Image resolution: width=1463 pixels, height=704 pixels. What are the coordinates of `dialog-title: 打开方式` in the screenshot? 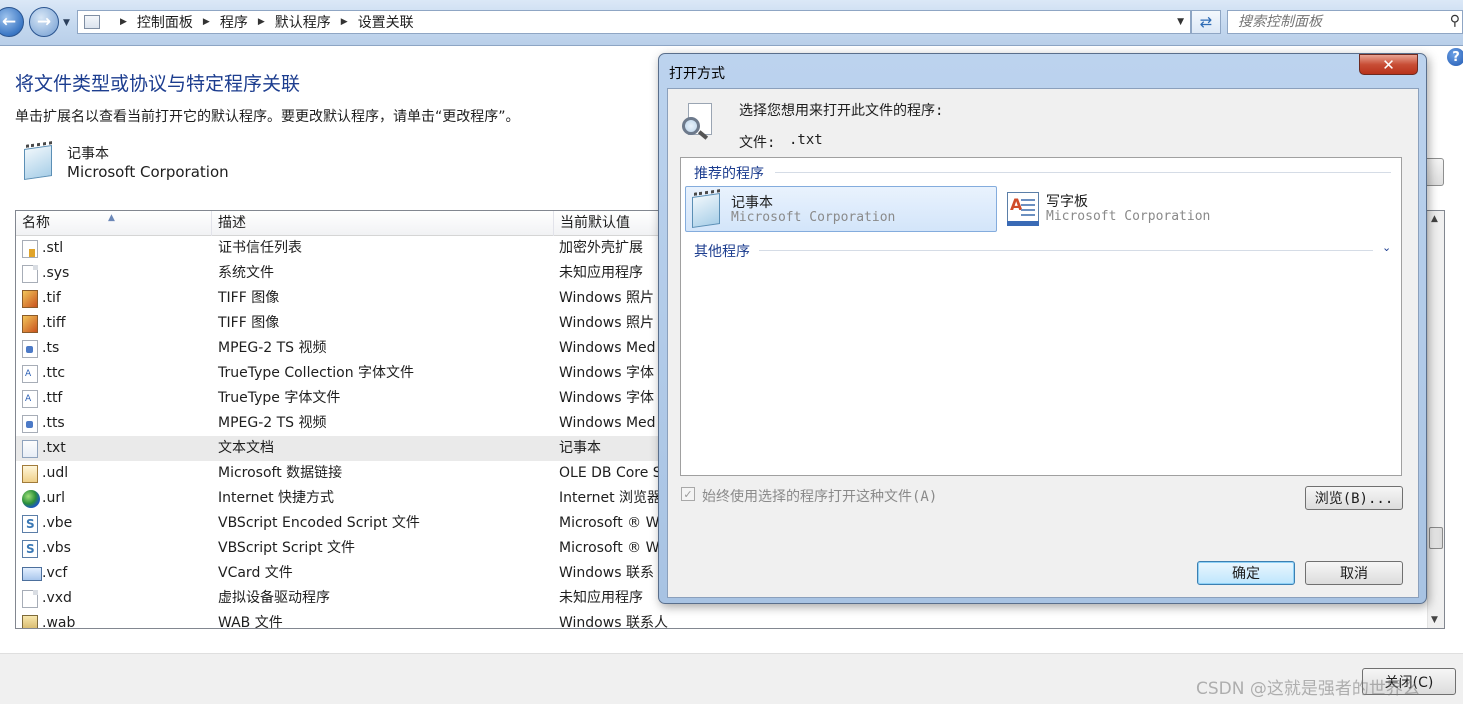 It's located at (697, 74).